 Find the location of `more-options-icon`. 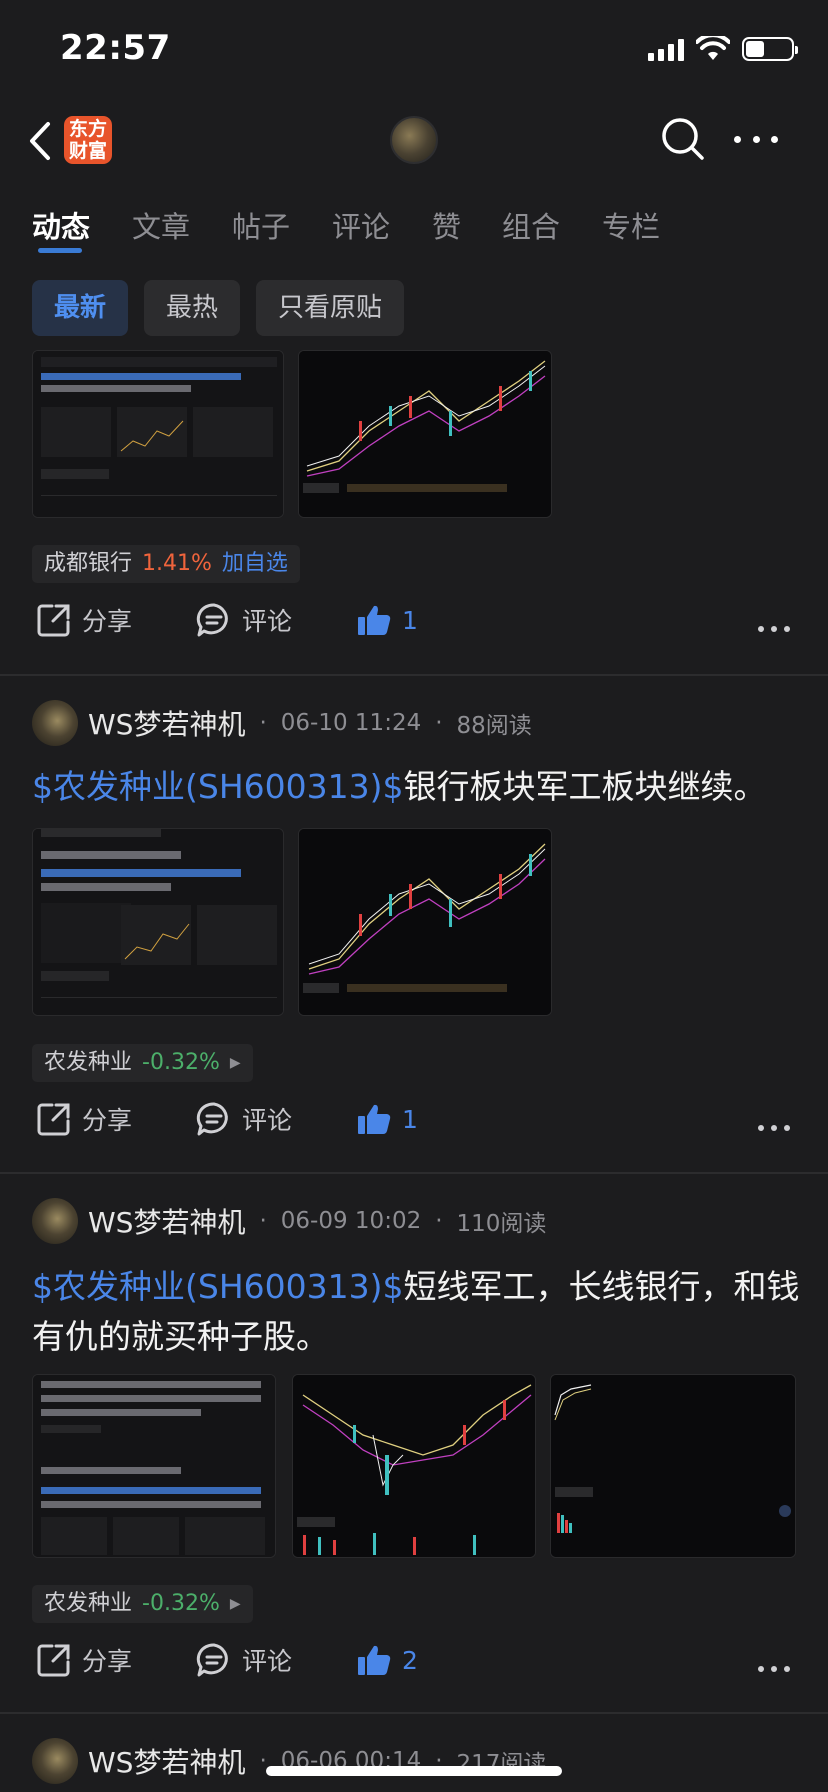

more-options-icon is located at coordinates (756, 139).